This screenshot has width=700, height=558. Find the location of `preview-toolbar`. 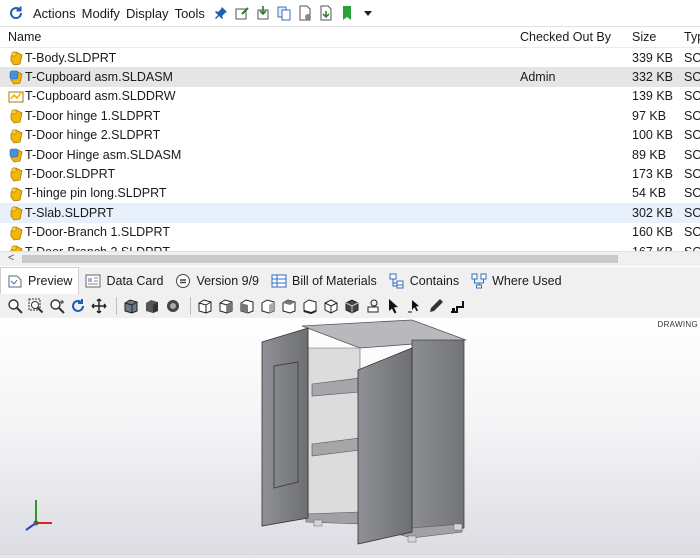

preview-toolbar is located at coordinates (350, 306).